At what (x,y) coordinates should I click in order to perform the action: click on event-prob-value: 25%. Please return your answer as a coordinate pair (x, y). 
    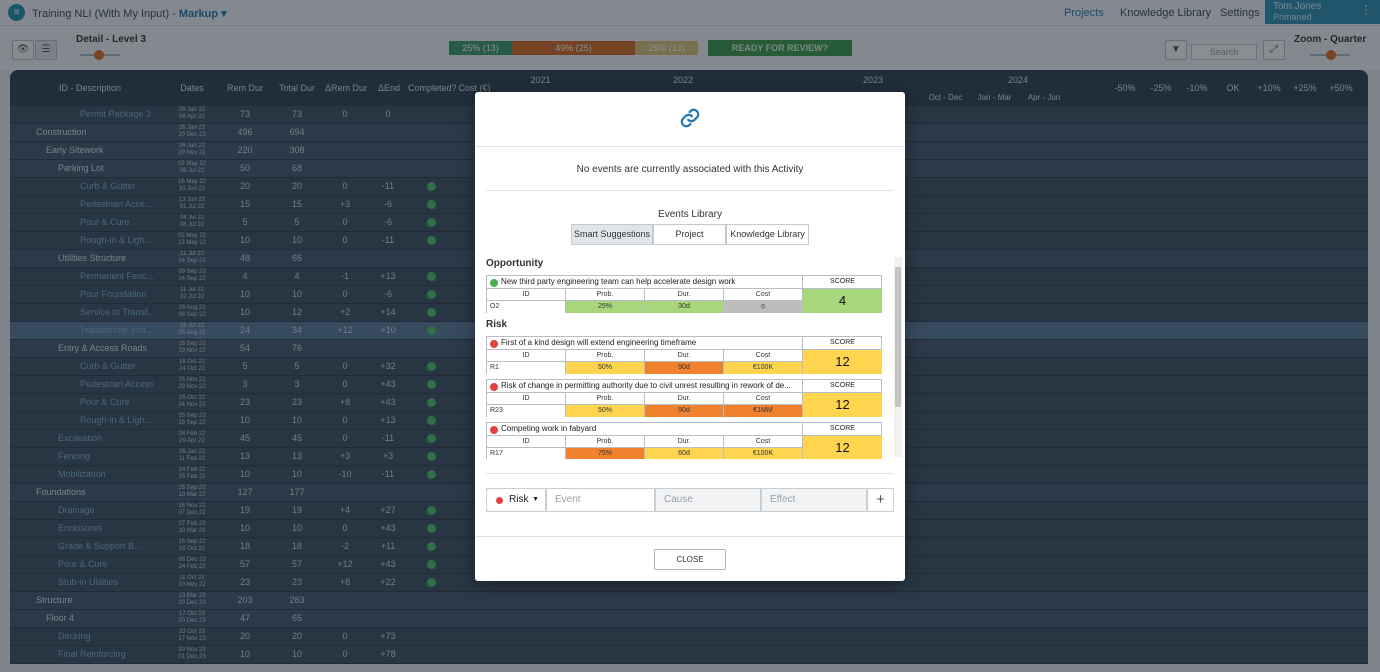
    Looking at the image, I should click on (605, 307).